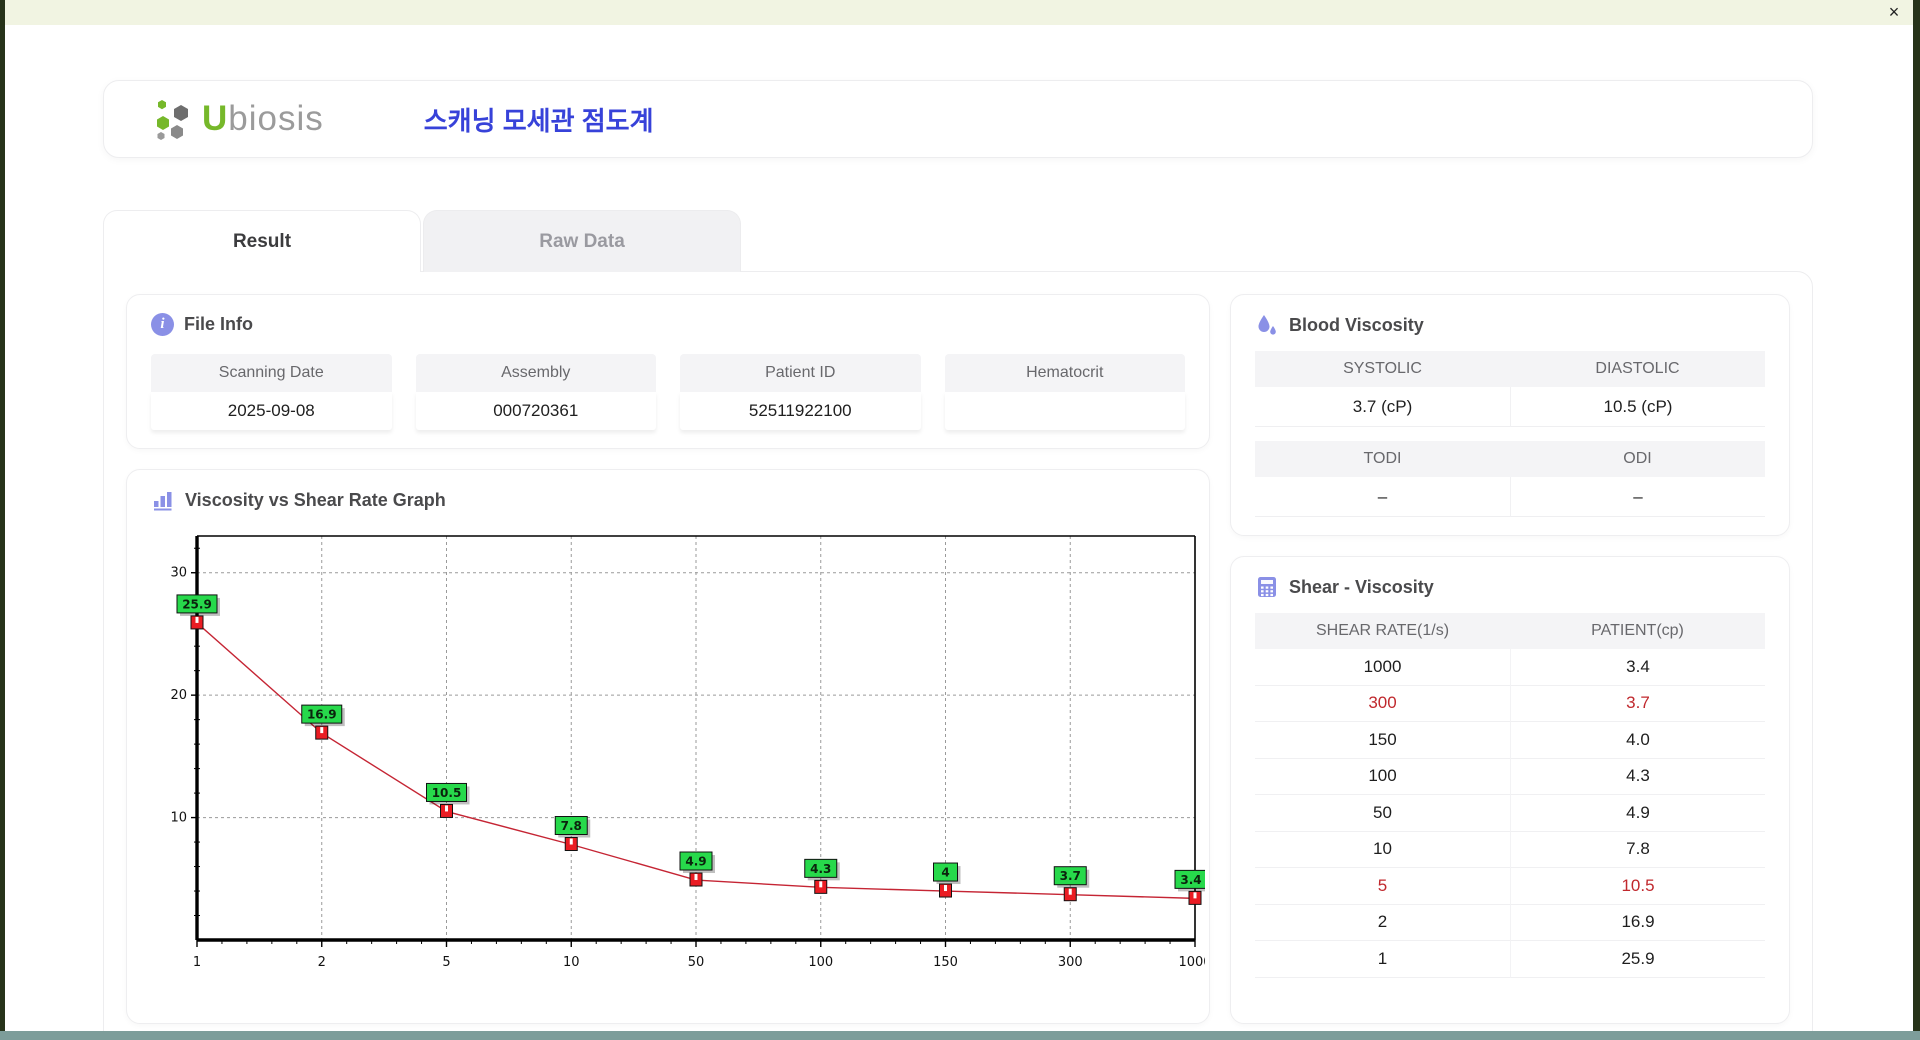  I want to click on patient-cp-cell: 25.9, so click(1637, 959).